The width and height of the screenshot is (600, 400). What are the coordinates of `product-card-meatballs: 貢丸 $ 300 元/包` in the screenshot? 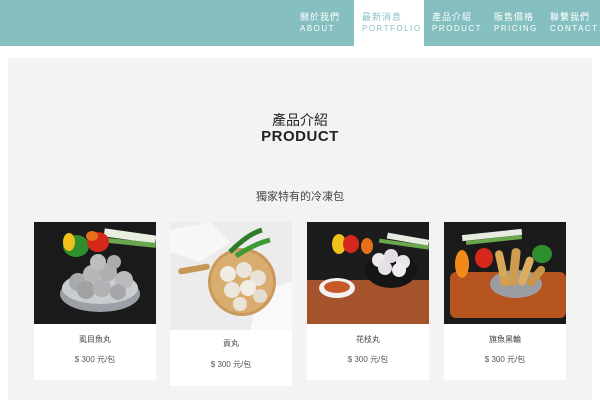 It's located at (231, 304).